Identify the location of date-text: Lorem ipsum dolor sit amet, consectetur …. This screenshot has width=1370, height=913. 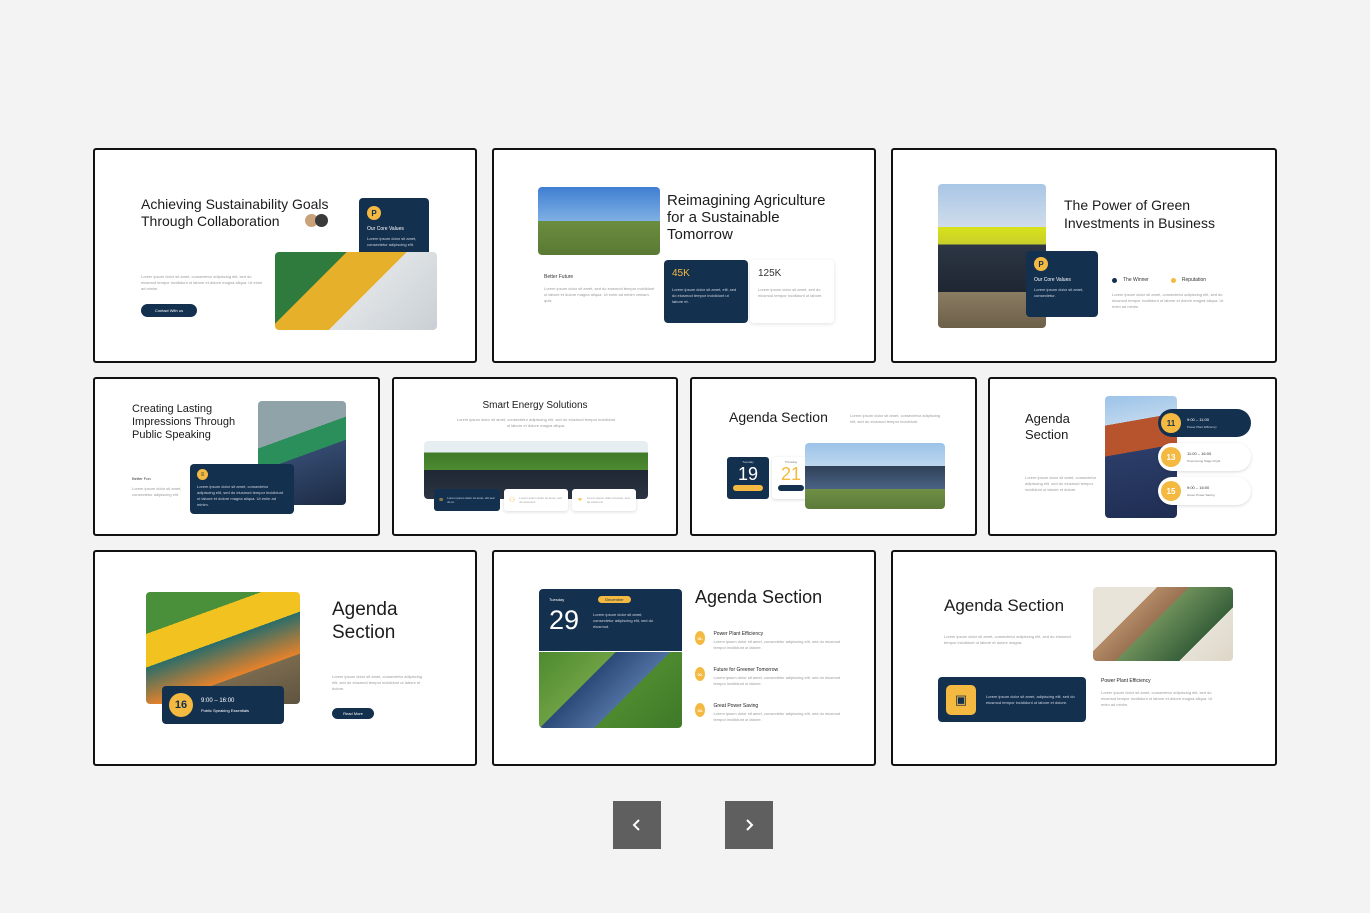
(623, 620).